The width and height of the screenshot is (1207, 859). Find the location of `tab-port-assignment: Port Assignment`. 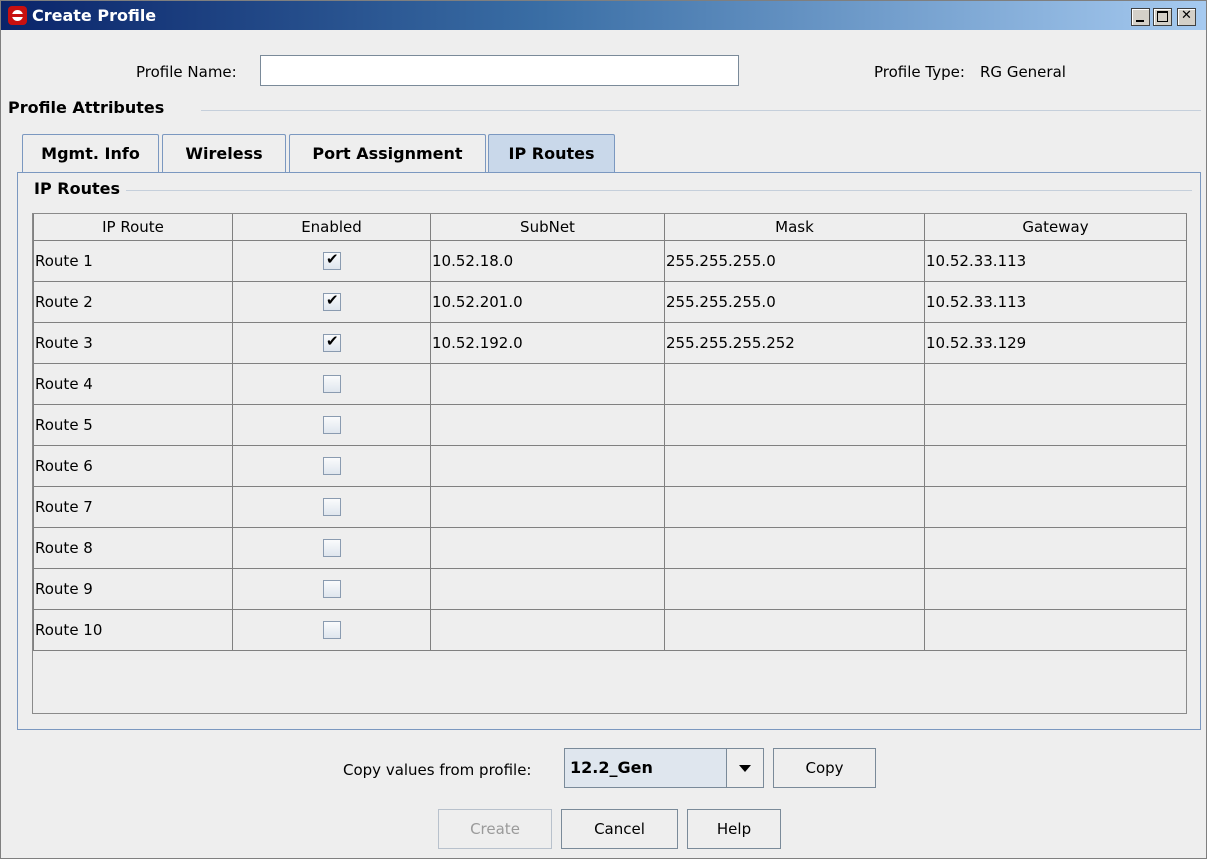

tab-port-assignment: Port Assignment is located at coordinates (387, 153).